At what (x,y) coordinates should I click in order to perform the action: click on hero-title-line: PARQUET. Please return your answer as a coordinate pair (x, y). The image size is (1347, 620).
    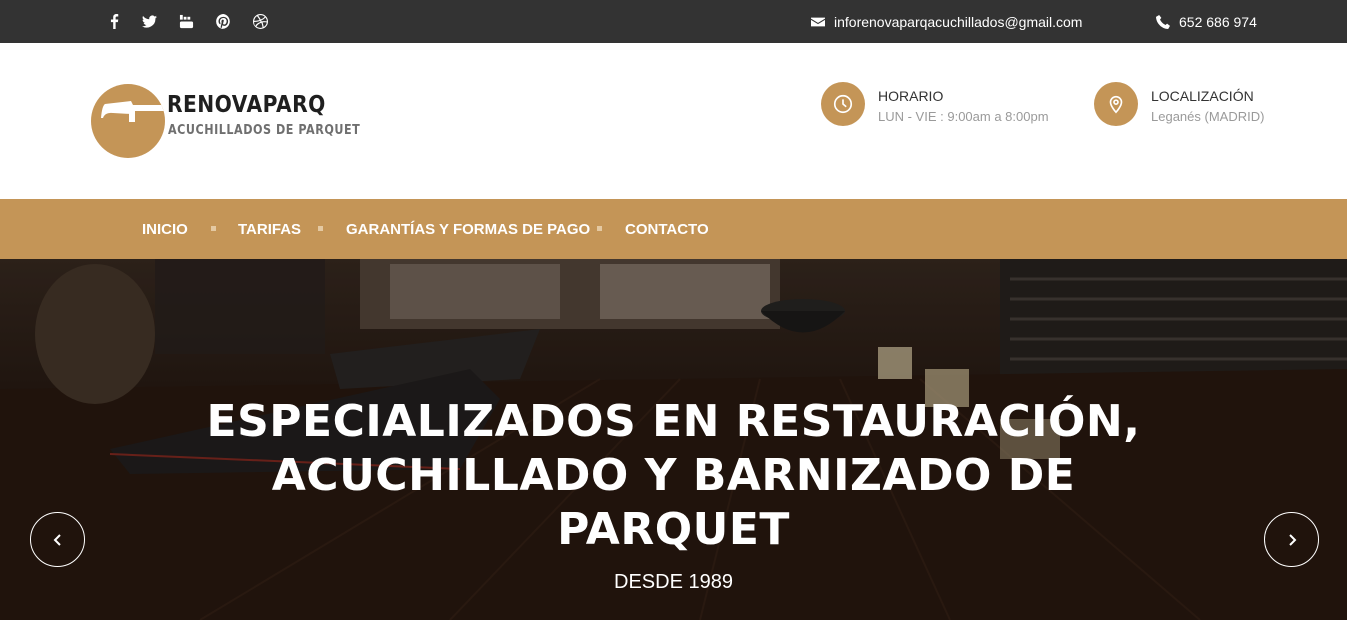
    Looking at the image, I should click on (673, 529).